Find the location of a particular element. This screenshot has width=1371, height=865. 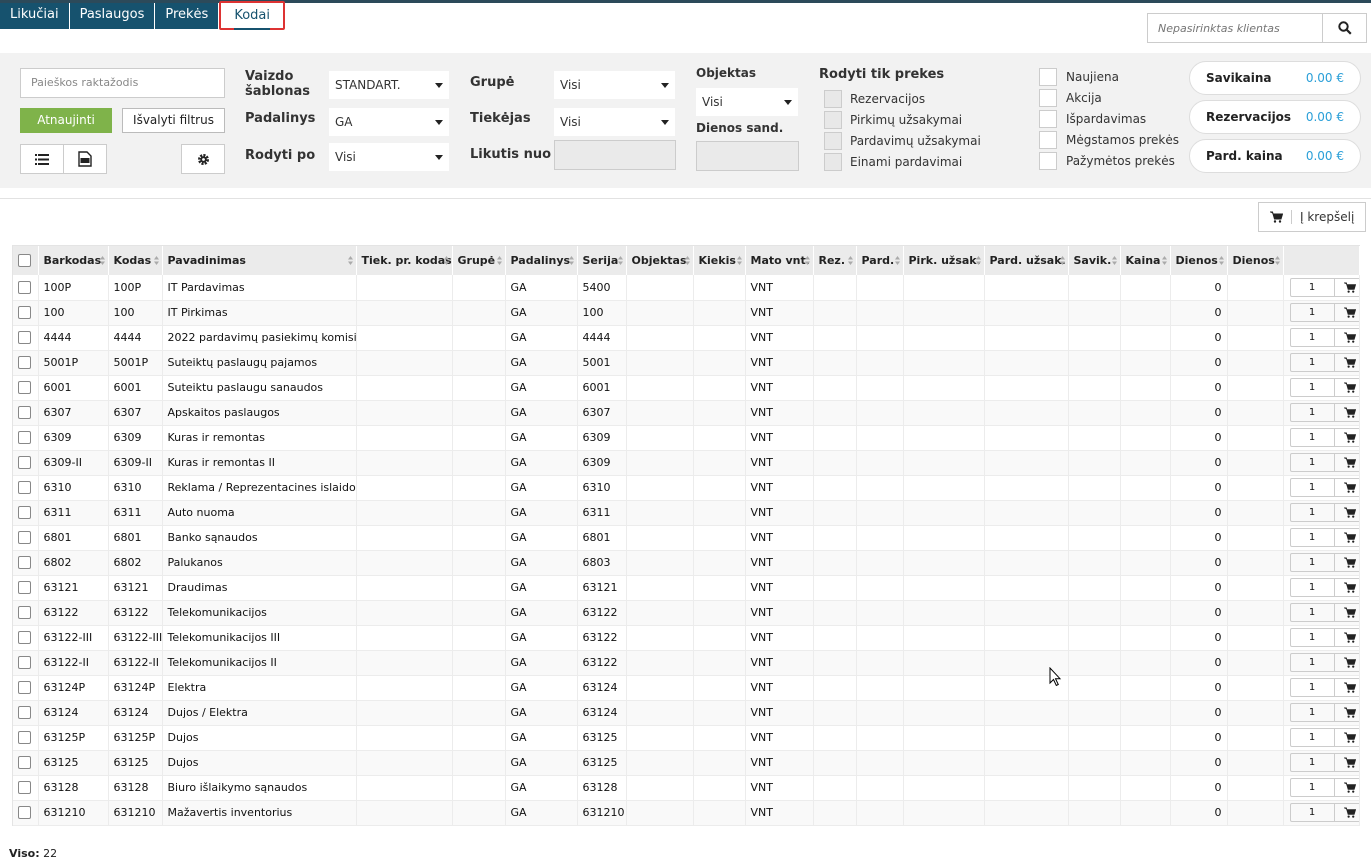

column-header: Savik. is located at coordinates (1094, 260).